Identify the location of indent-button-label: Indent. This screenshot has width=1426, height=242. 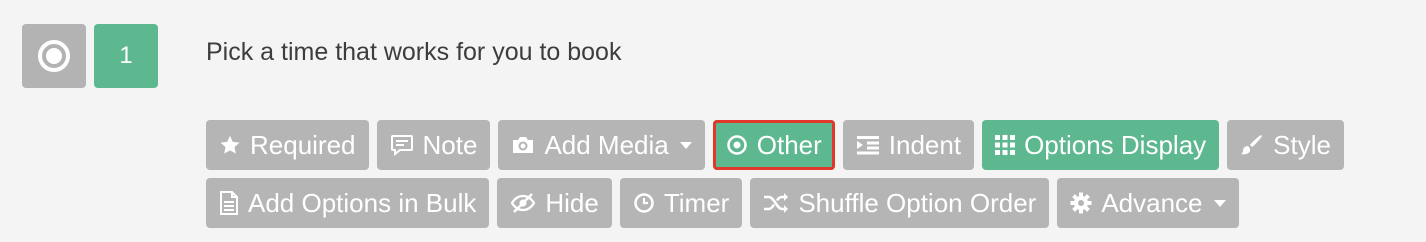
(925, 144).